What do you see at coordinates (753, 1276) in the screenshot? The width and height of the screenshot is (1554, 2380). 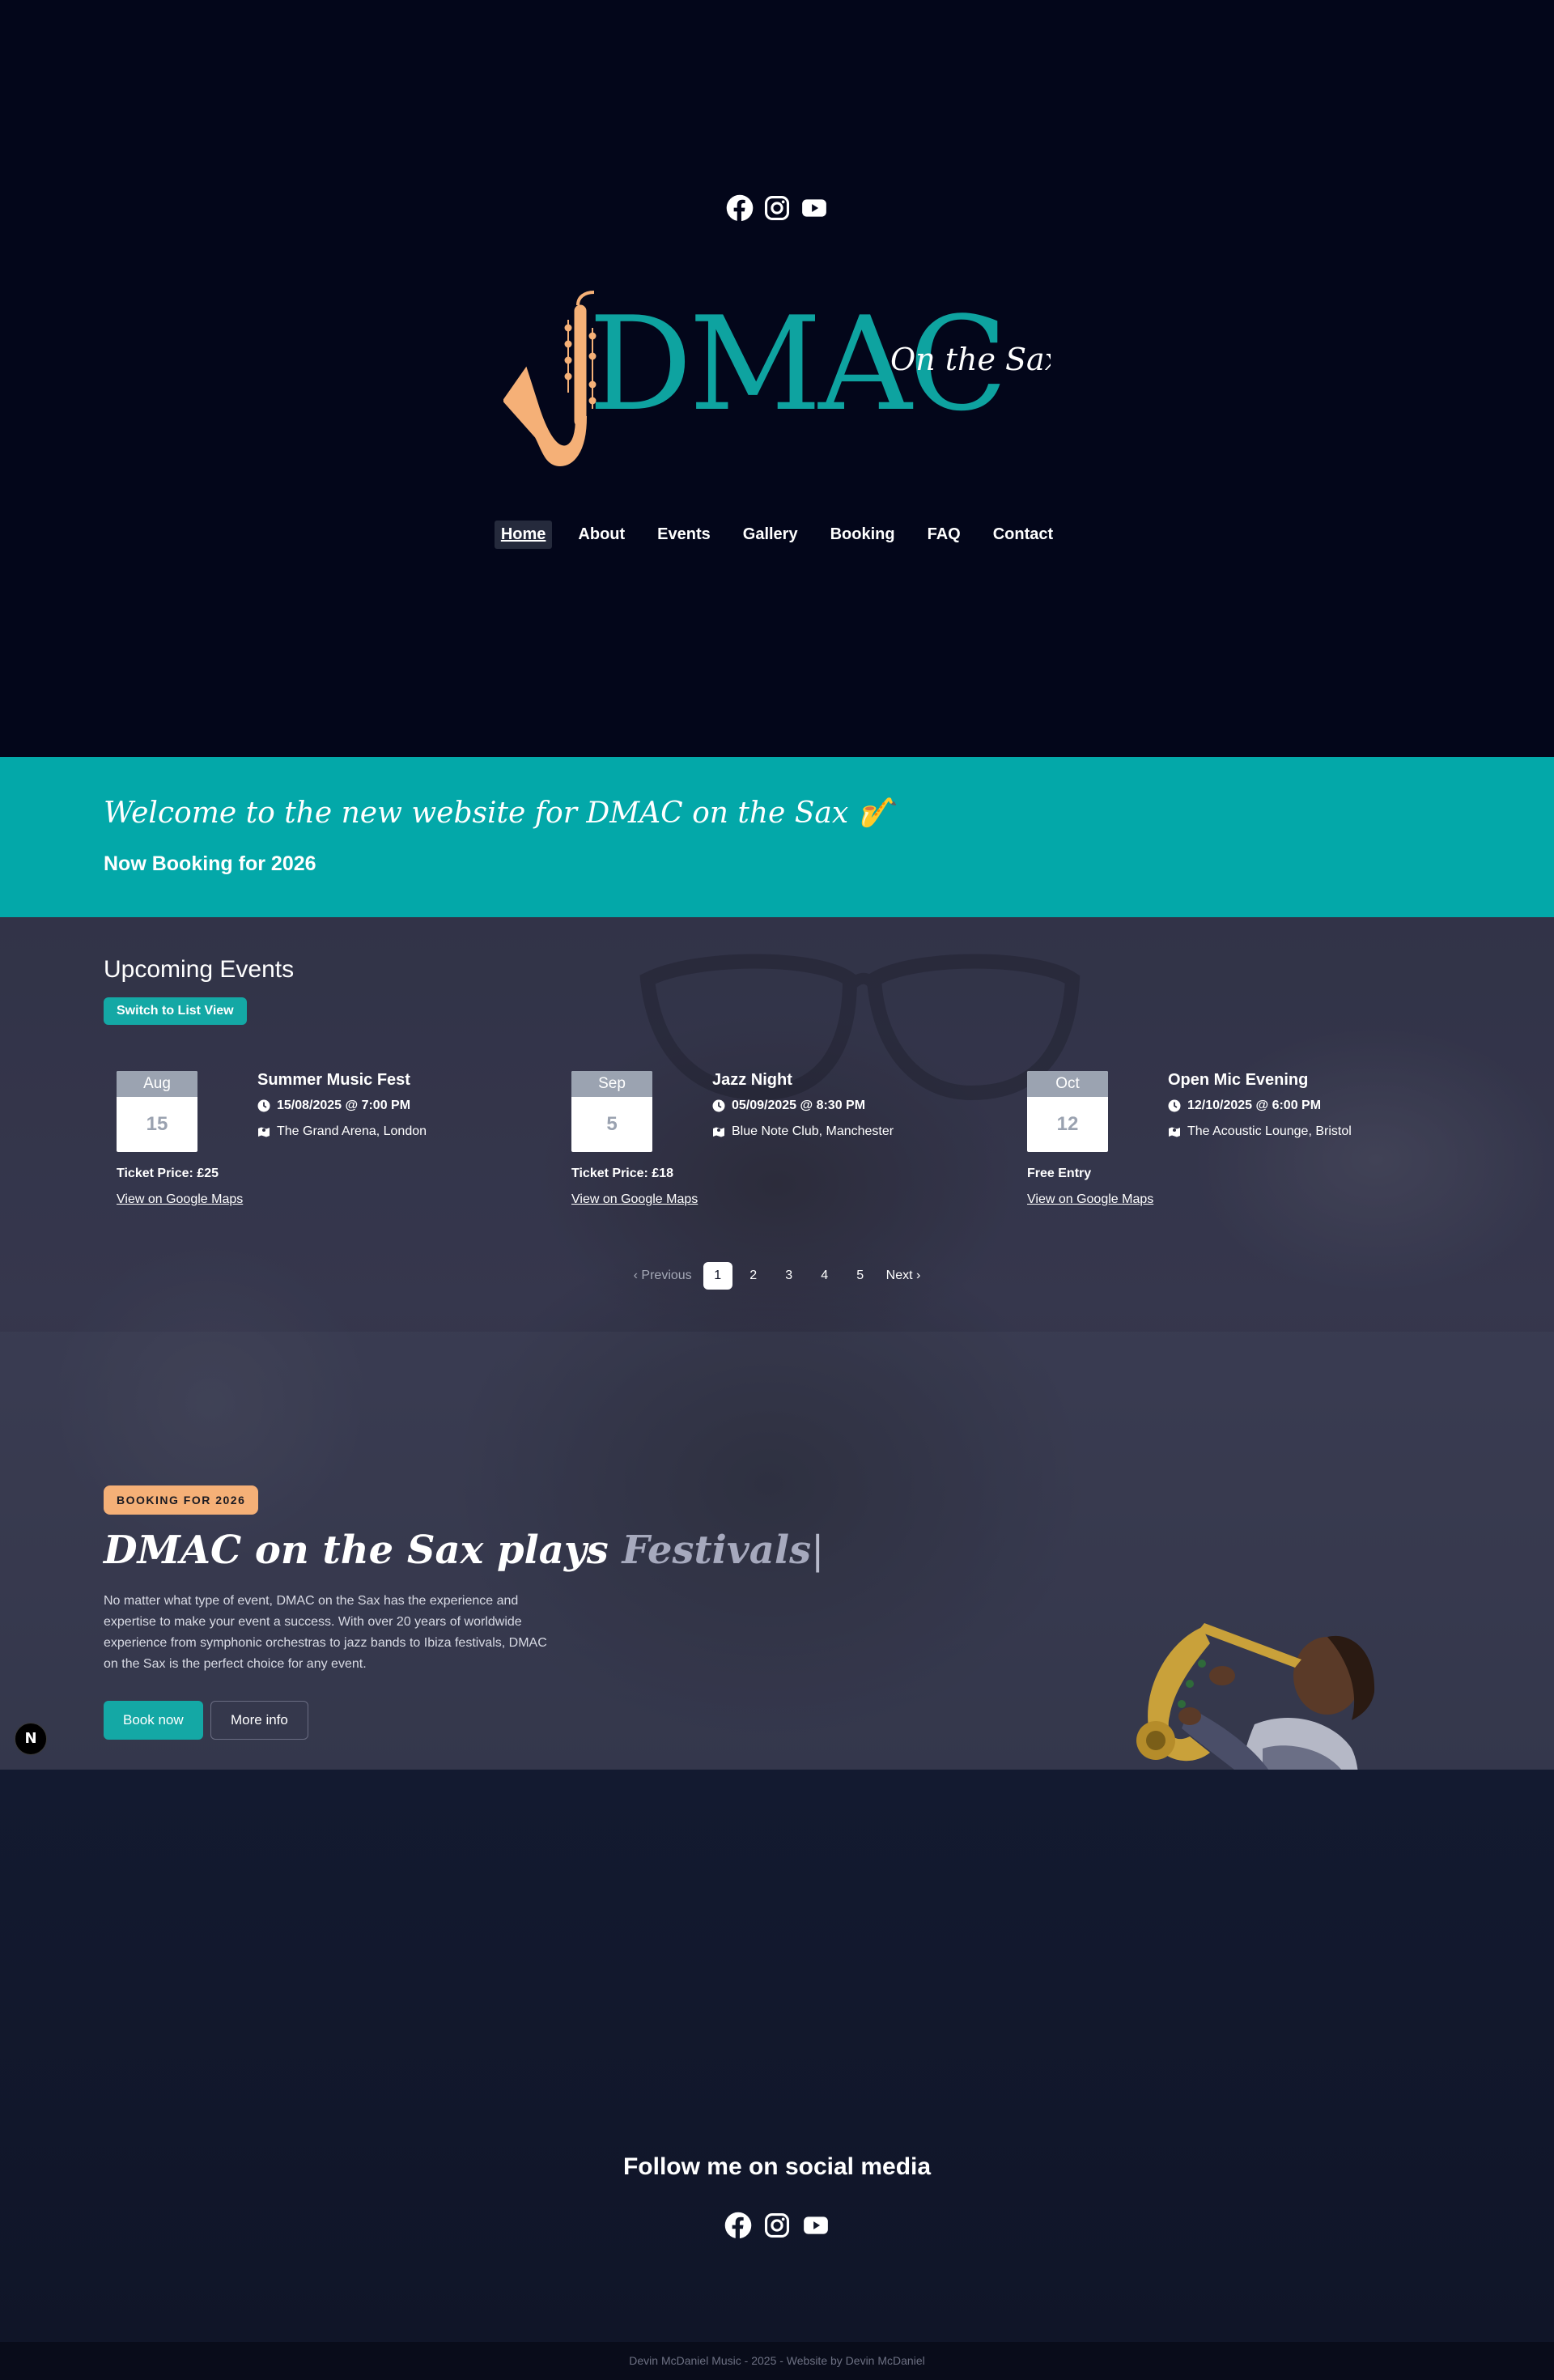 I see `pagination-page-2: 2` at bounding box center [753, 1276].